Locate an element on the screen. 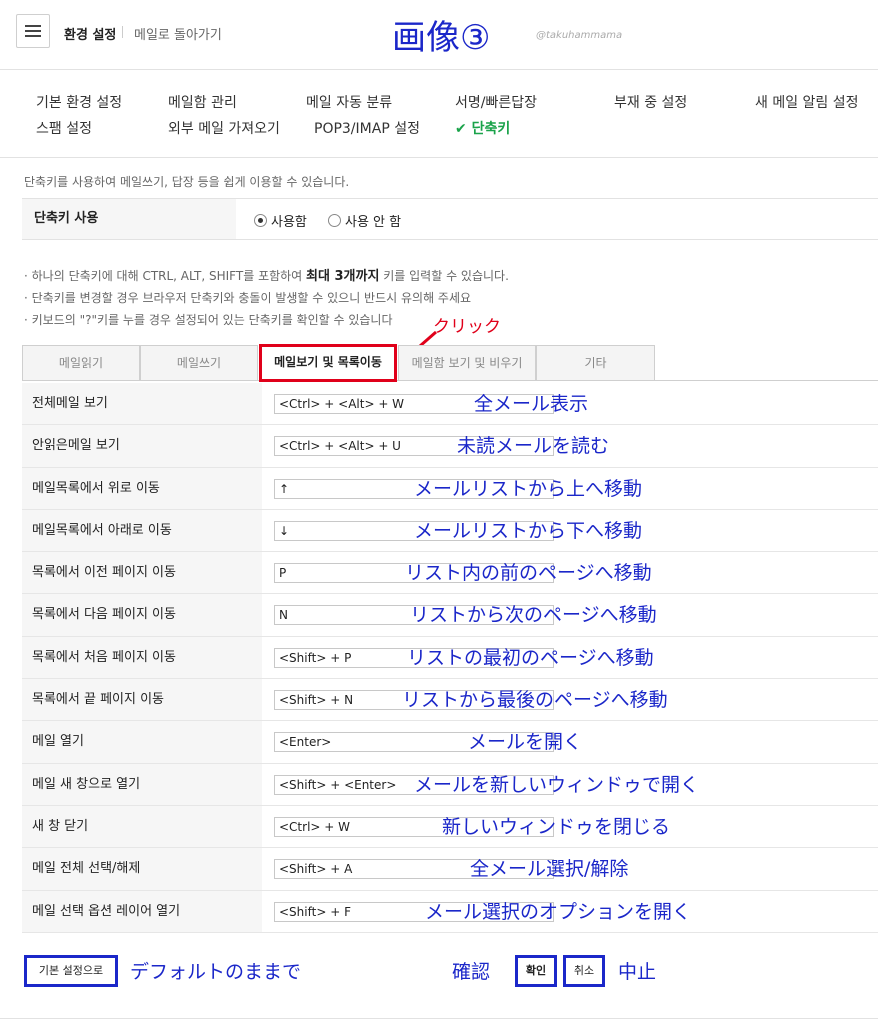  use-shortcut-label: 단축키 사용 is located at coordinates (129, 219).